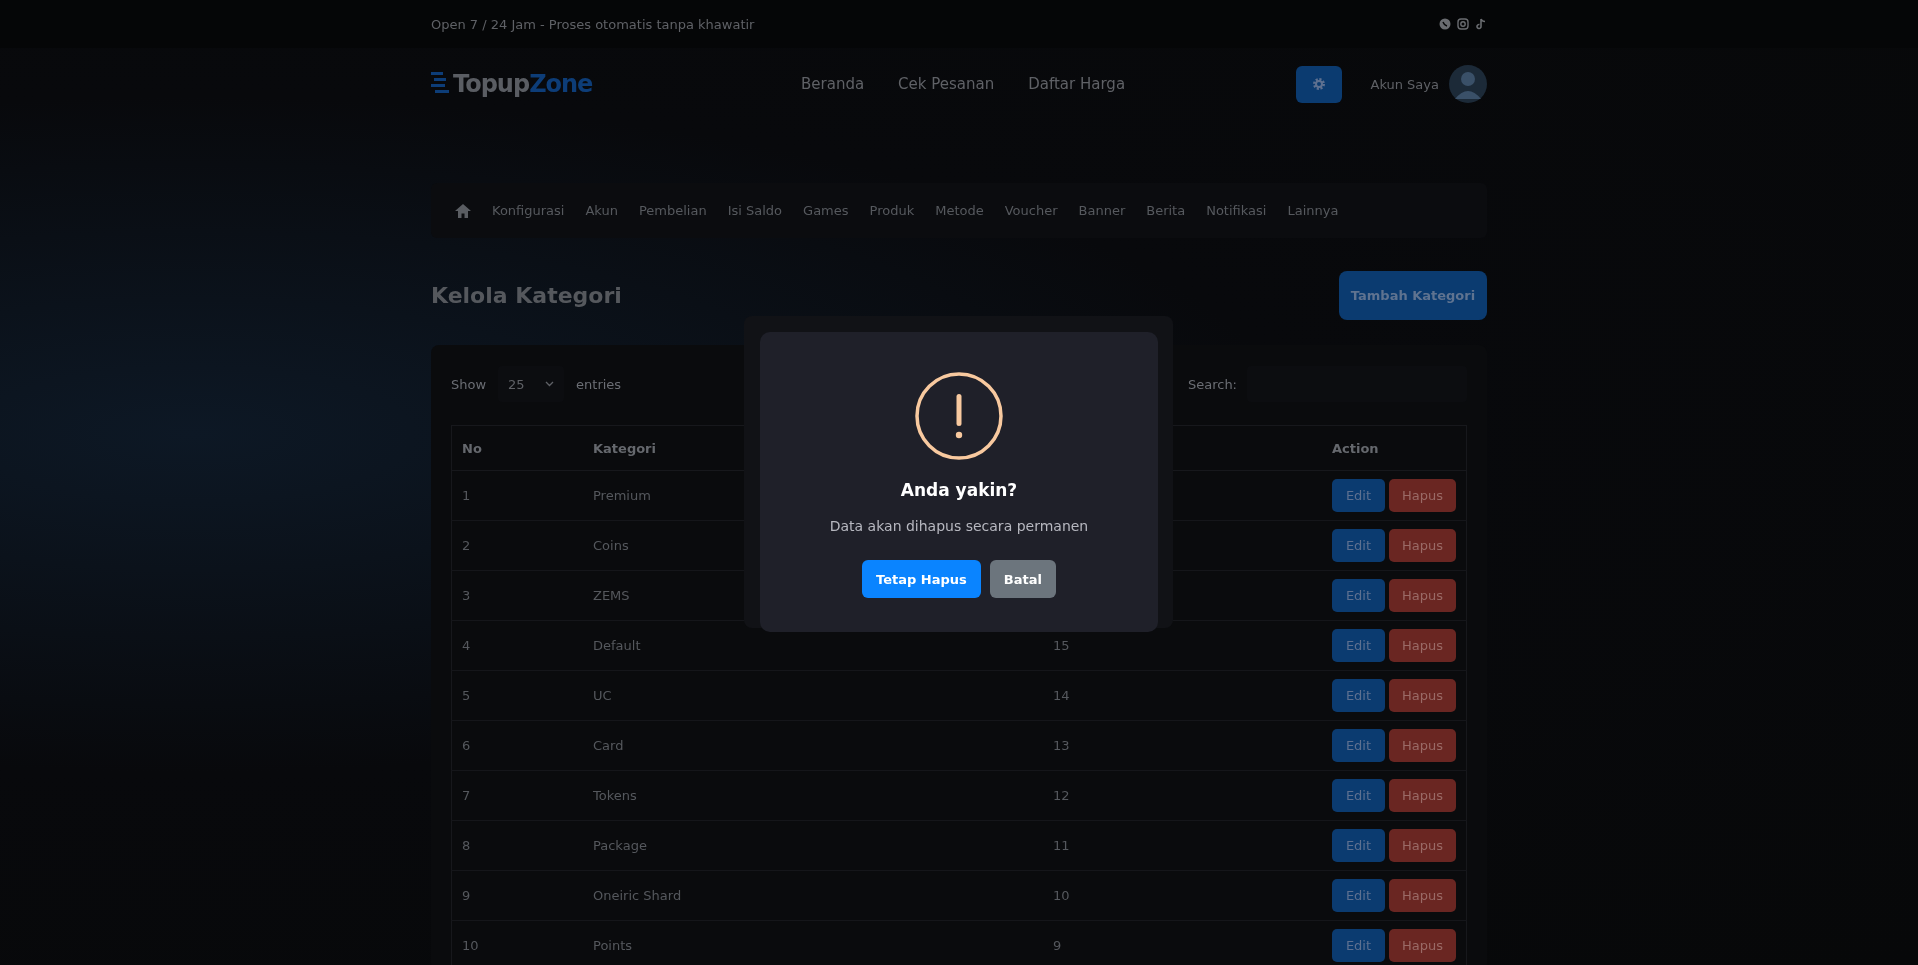 The image size is (1918, 965). I want to click on table-cell: 14, so click(1061, 695).